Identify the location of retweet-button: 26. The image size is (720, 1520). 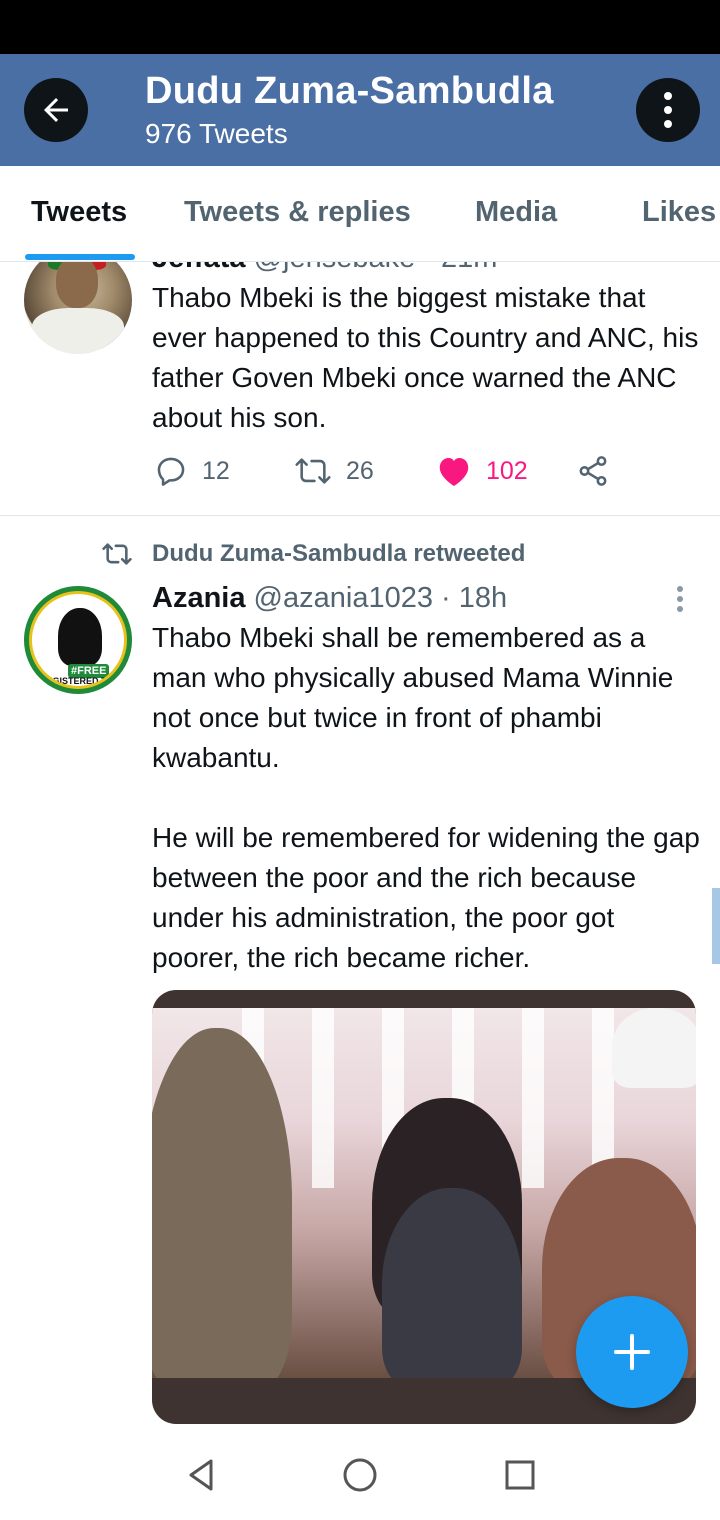
(334, 471).